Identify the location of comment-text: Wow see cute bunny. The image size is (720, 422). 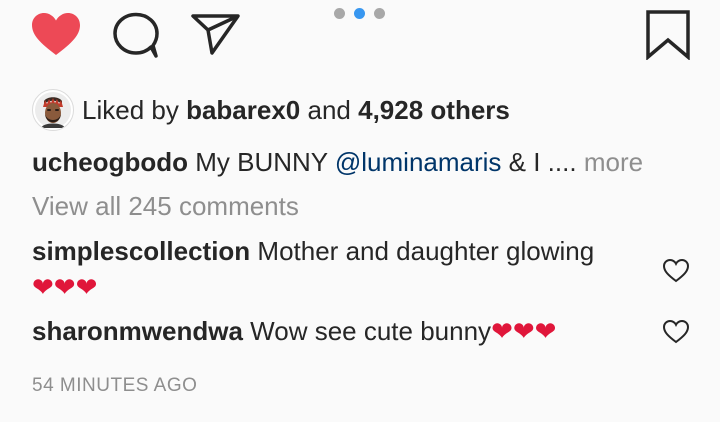
(371, 331).